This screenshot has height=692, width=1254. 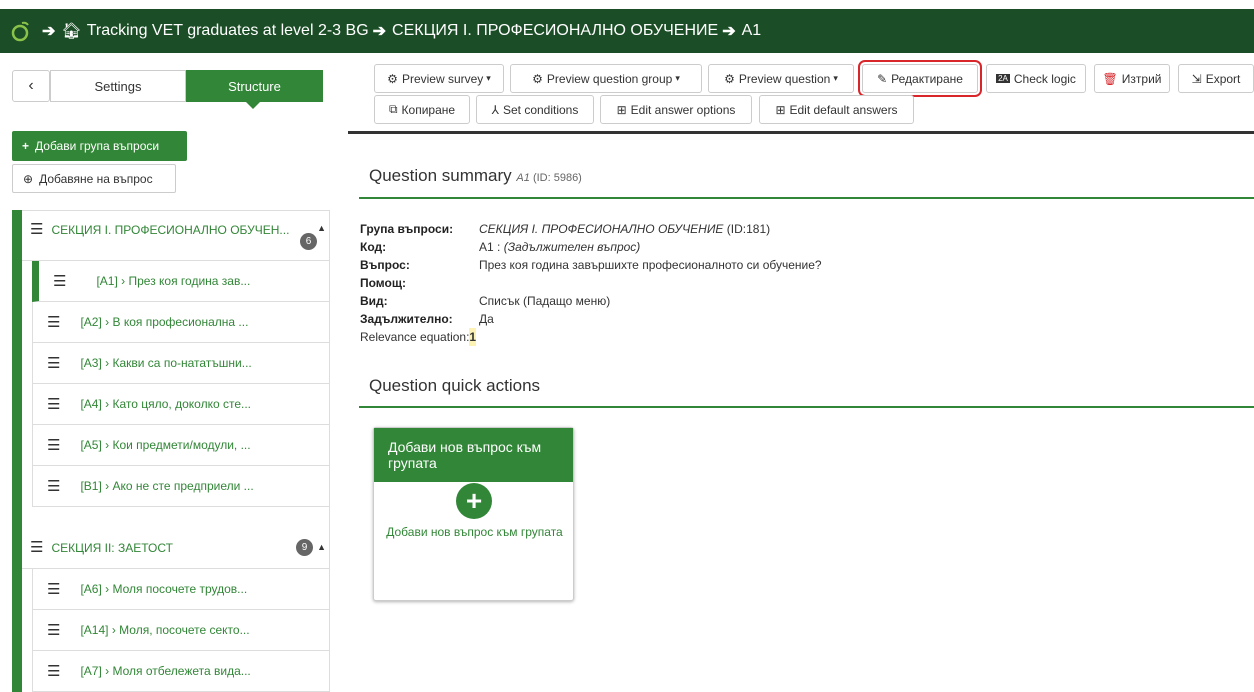 I want to click on chevron-left-icon: ‹, so click(x=31, y=85).